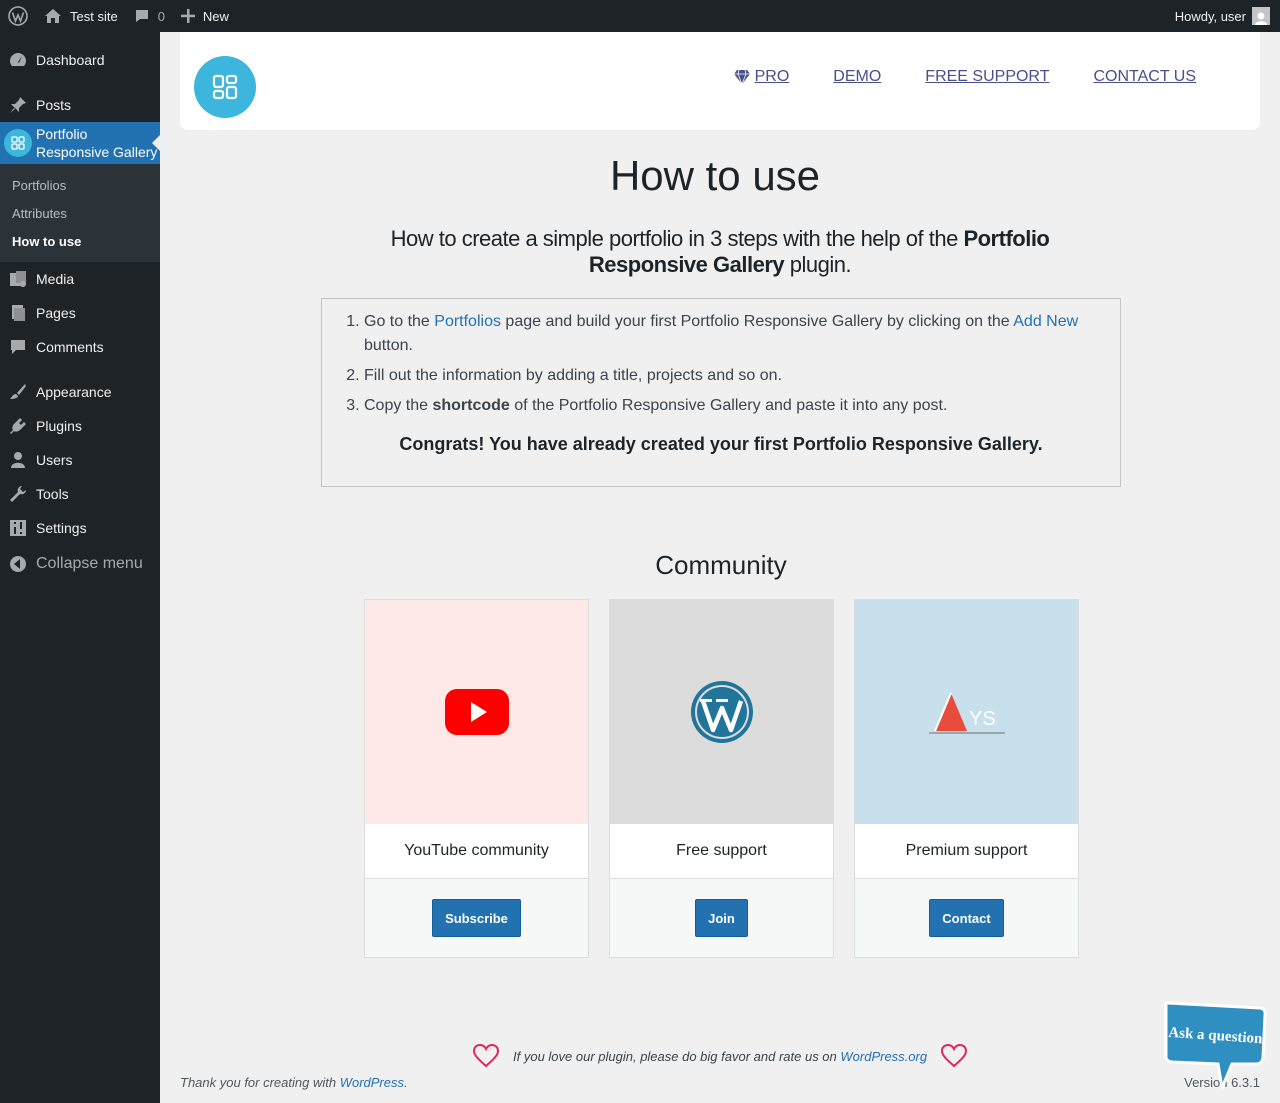 The height and width of the screenshot is (1103, 1280). I want to click on sidebar-item-portfolio-gallery: Portfolio Responsive Gallery, so click(80, 143).